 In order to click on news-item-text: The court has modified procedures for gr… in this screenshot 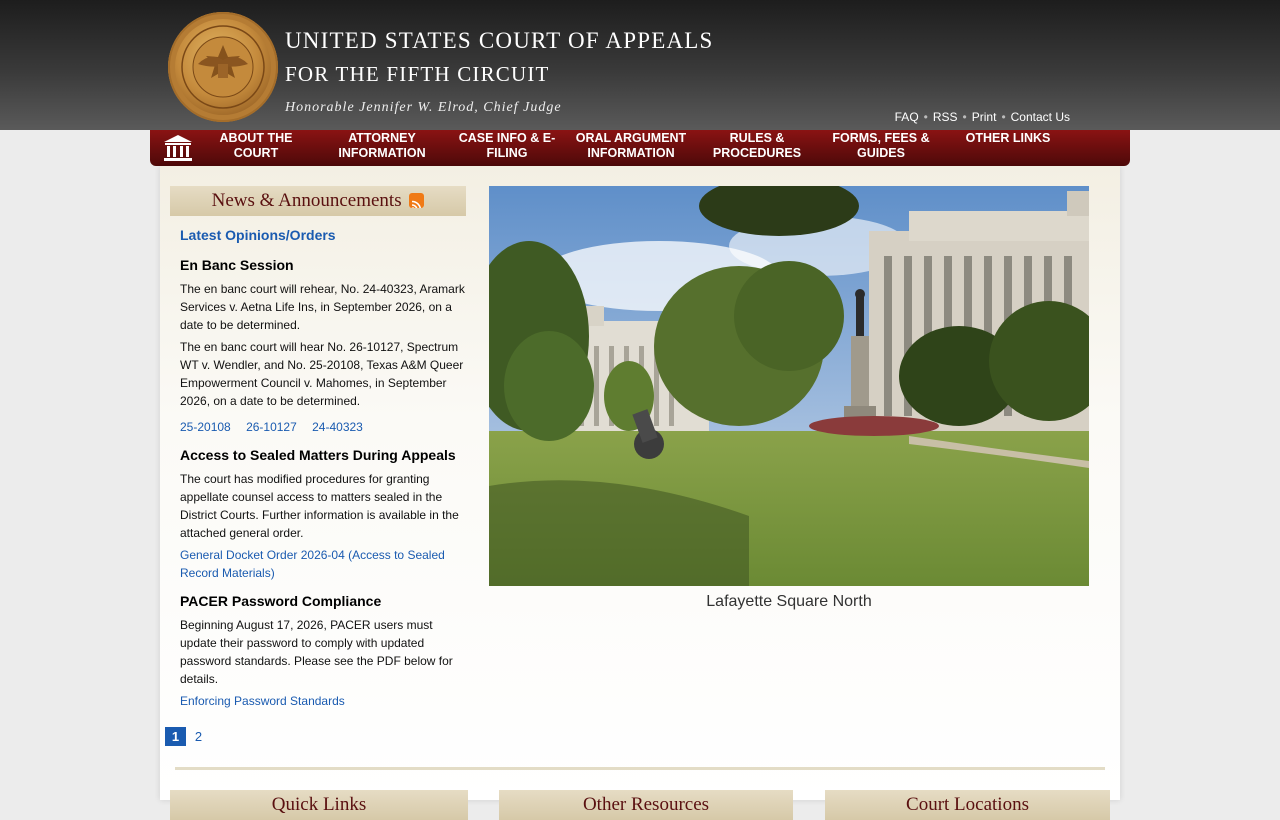, I will do `click(319, 506)`.